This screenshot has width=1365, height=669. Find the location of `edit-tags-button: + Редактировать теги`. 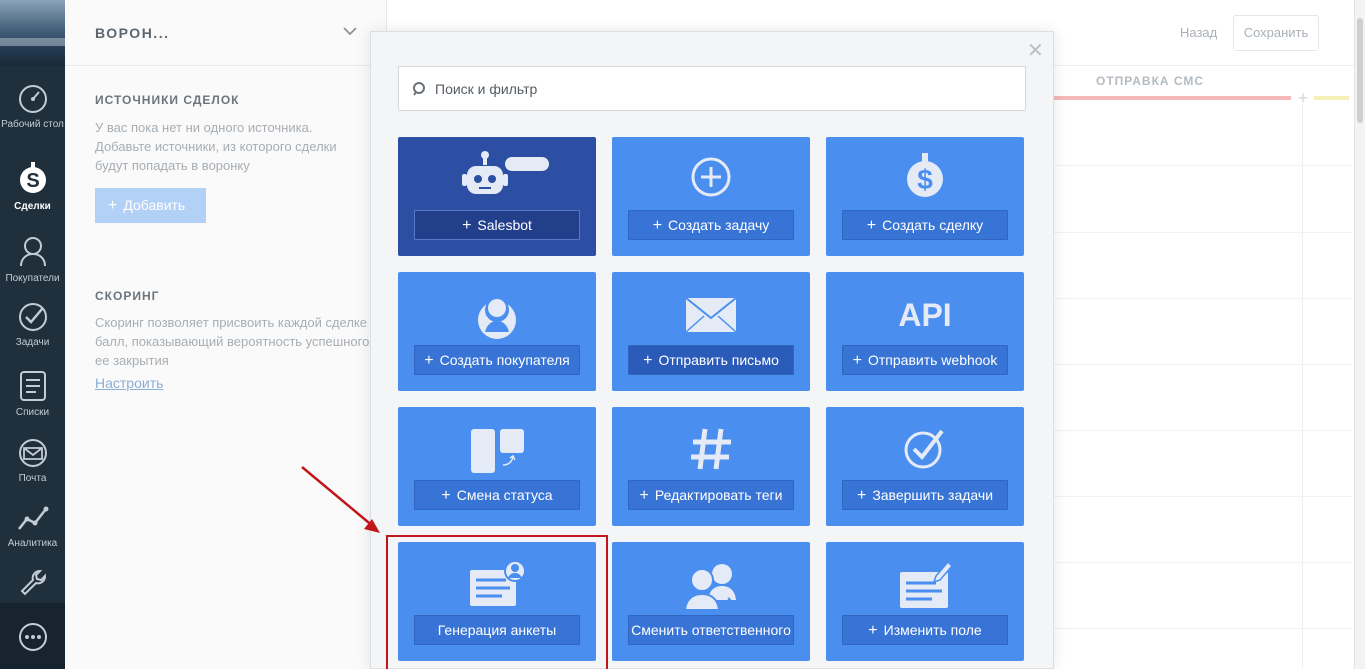

edit-tags-button: + Редактировать теги is located at coordinates (711, 495).